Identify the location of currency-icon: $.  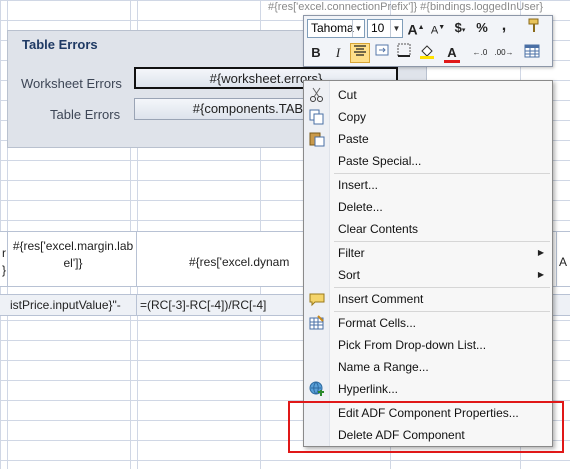
(458, 27).